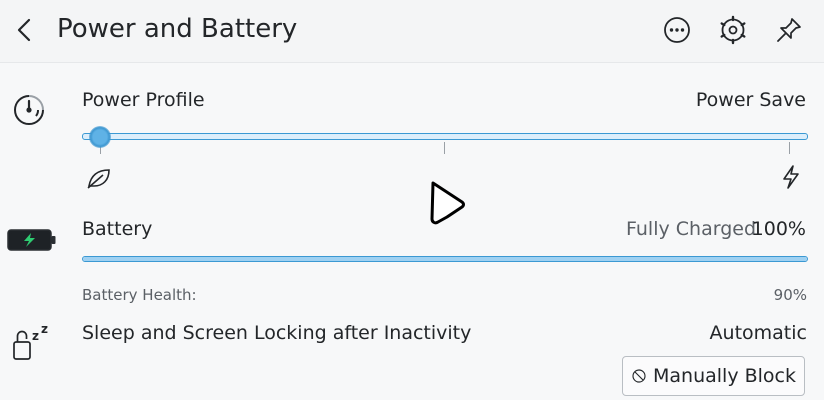 Image resolution: width=824 pixels, height=400 pixels. What do you see at coordinates (789, 30) in the screenshot?
I see `pin-icon` at bounding box center [789, 30].